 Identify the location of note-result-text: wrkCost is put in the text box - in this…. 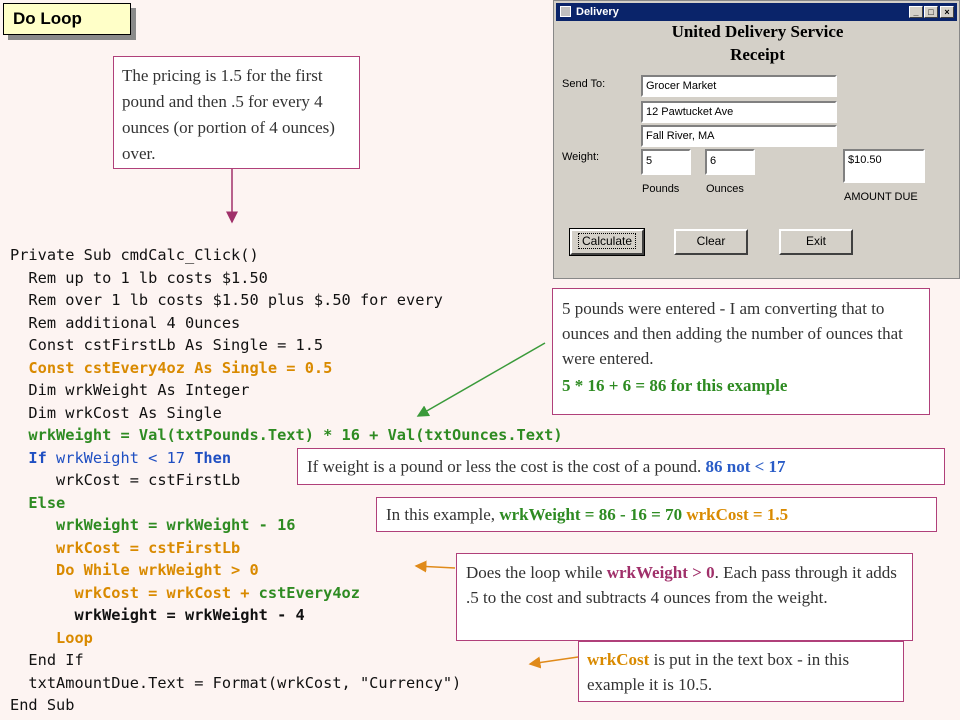
(741, 672).